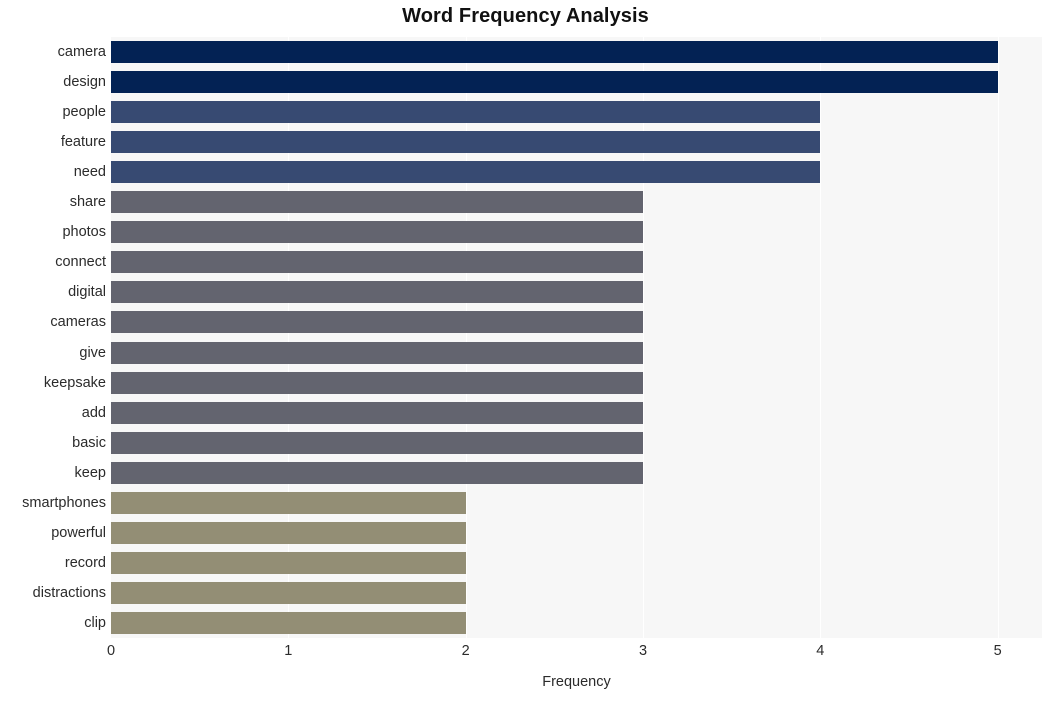 The image size is (1051, 701). Describe the element at coordinates (78, 532) in the screenshot. I see `y-axis-tick-label: powerful` at that location.